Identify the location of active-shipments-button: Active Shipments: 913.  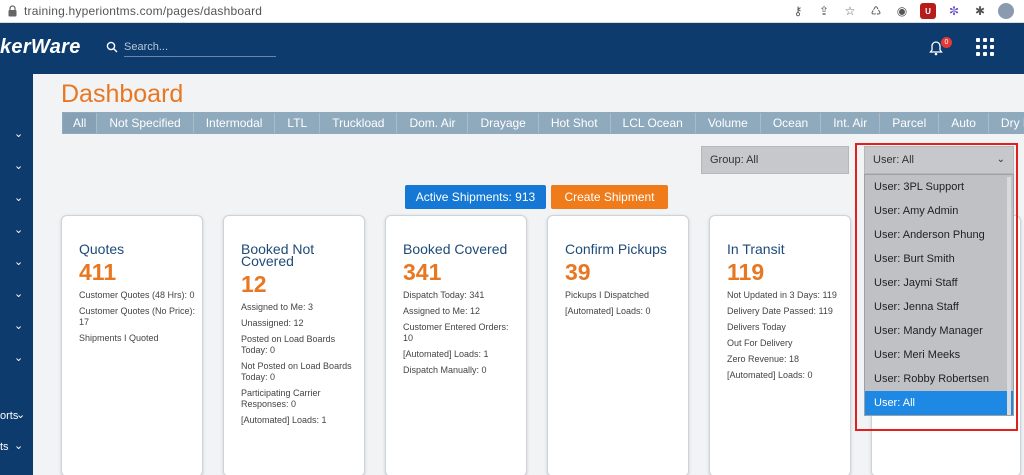
(475, 197).